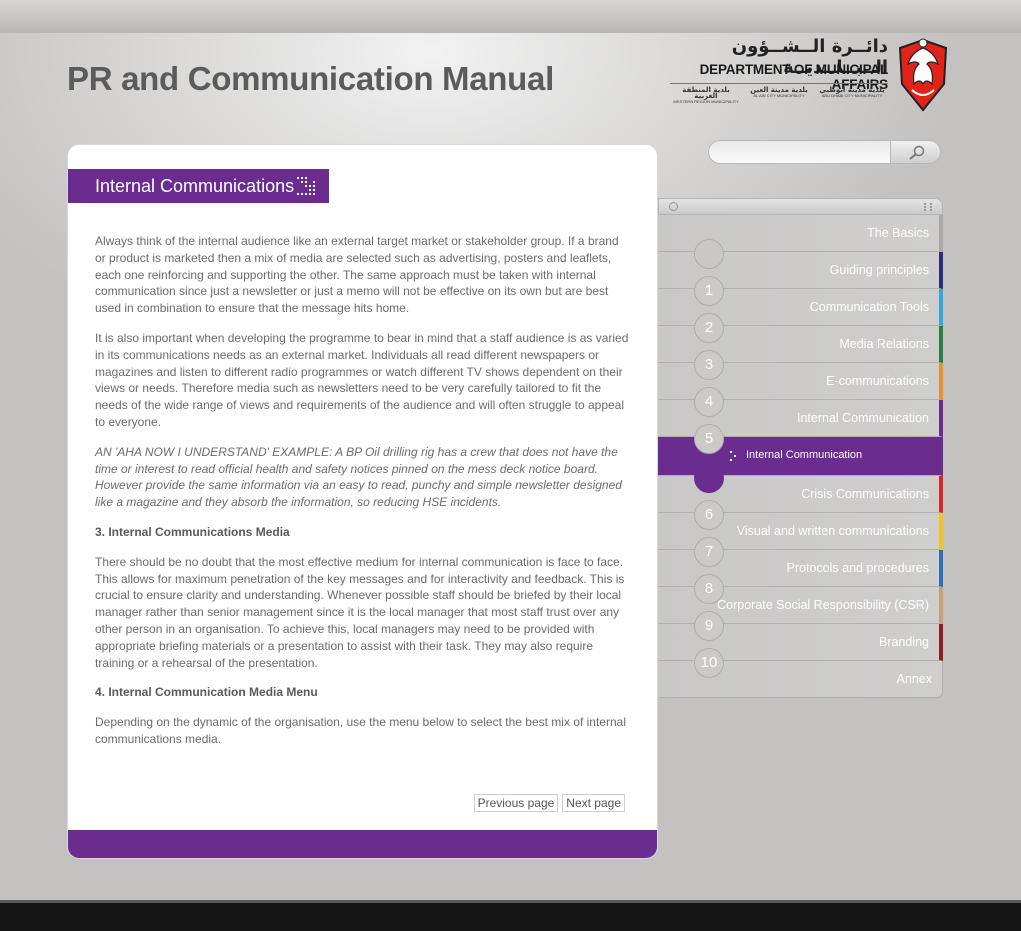 The width and height of the screenshot is (1021, 931). What do you see at coordinates (709, 626) in the screenshot?
I see `chapter-number-9: 9` at bounding box center [709, 626].